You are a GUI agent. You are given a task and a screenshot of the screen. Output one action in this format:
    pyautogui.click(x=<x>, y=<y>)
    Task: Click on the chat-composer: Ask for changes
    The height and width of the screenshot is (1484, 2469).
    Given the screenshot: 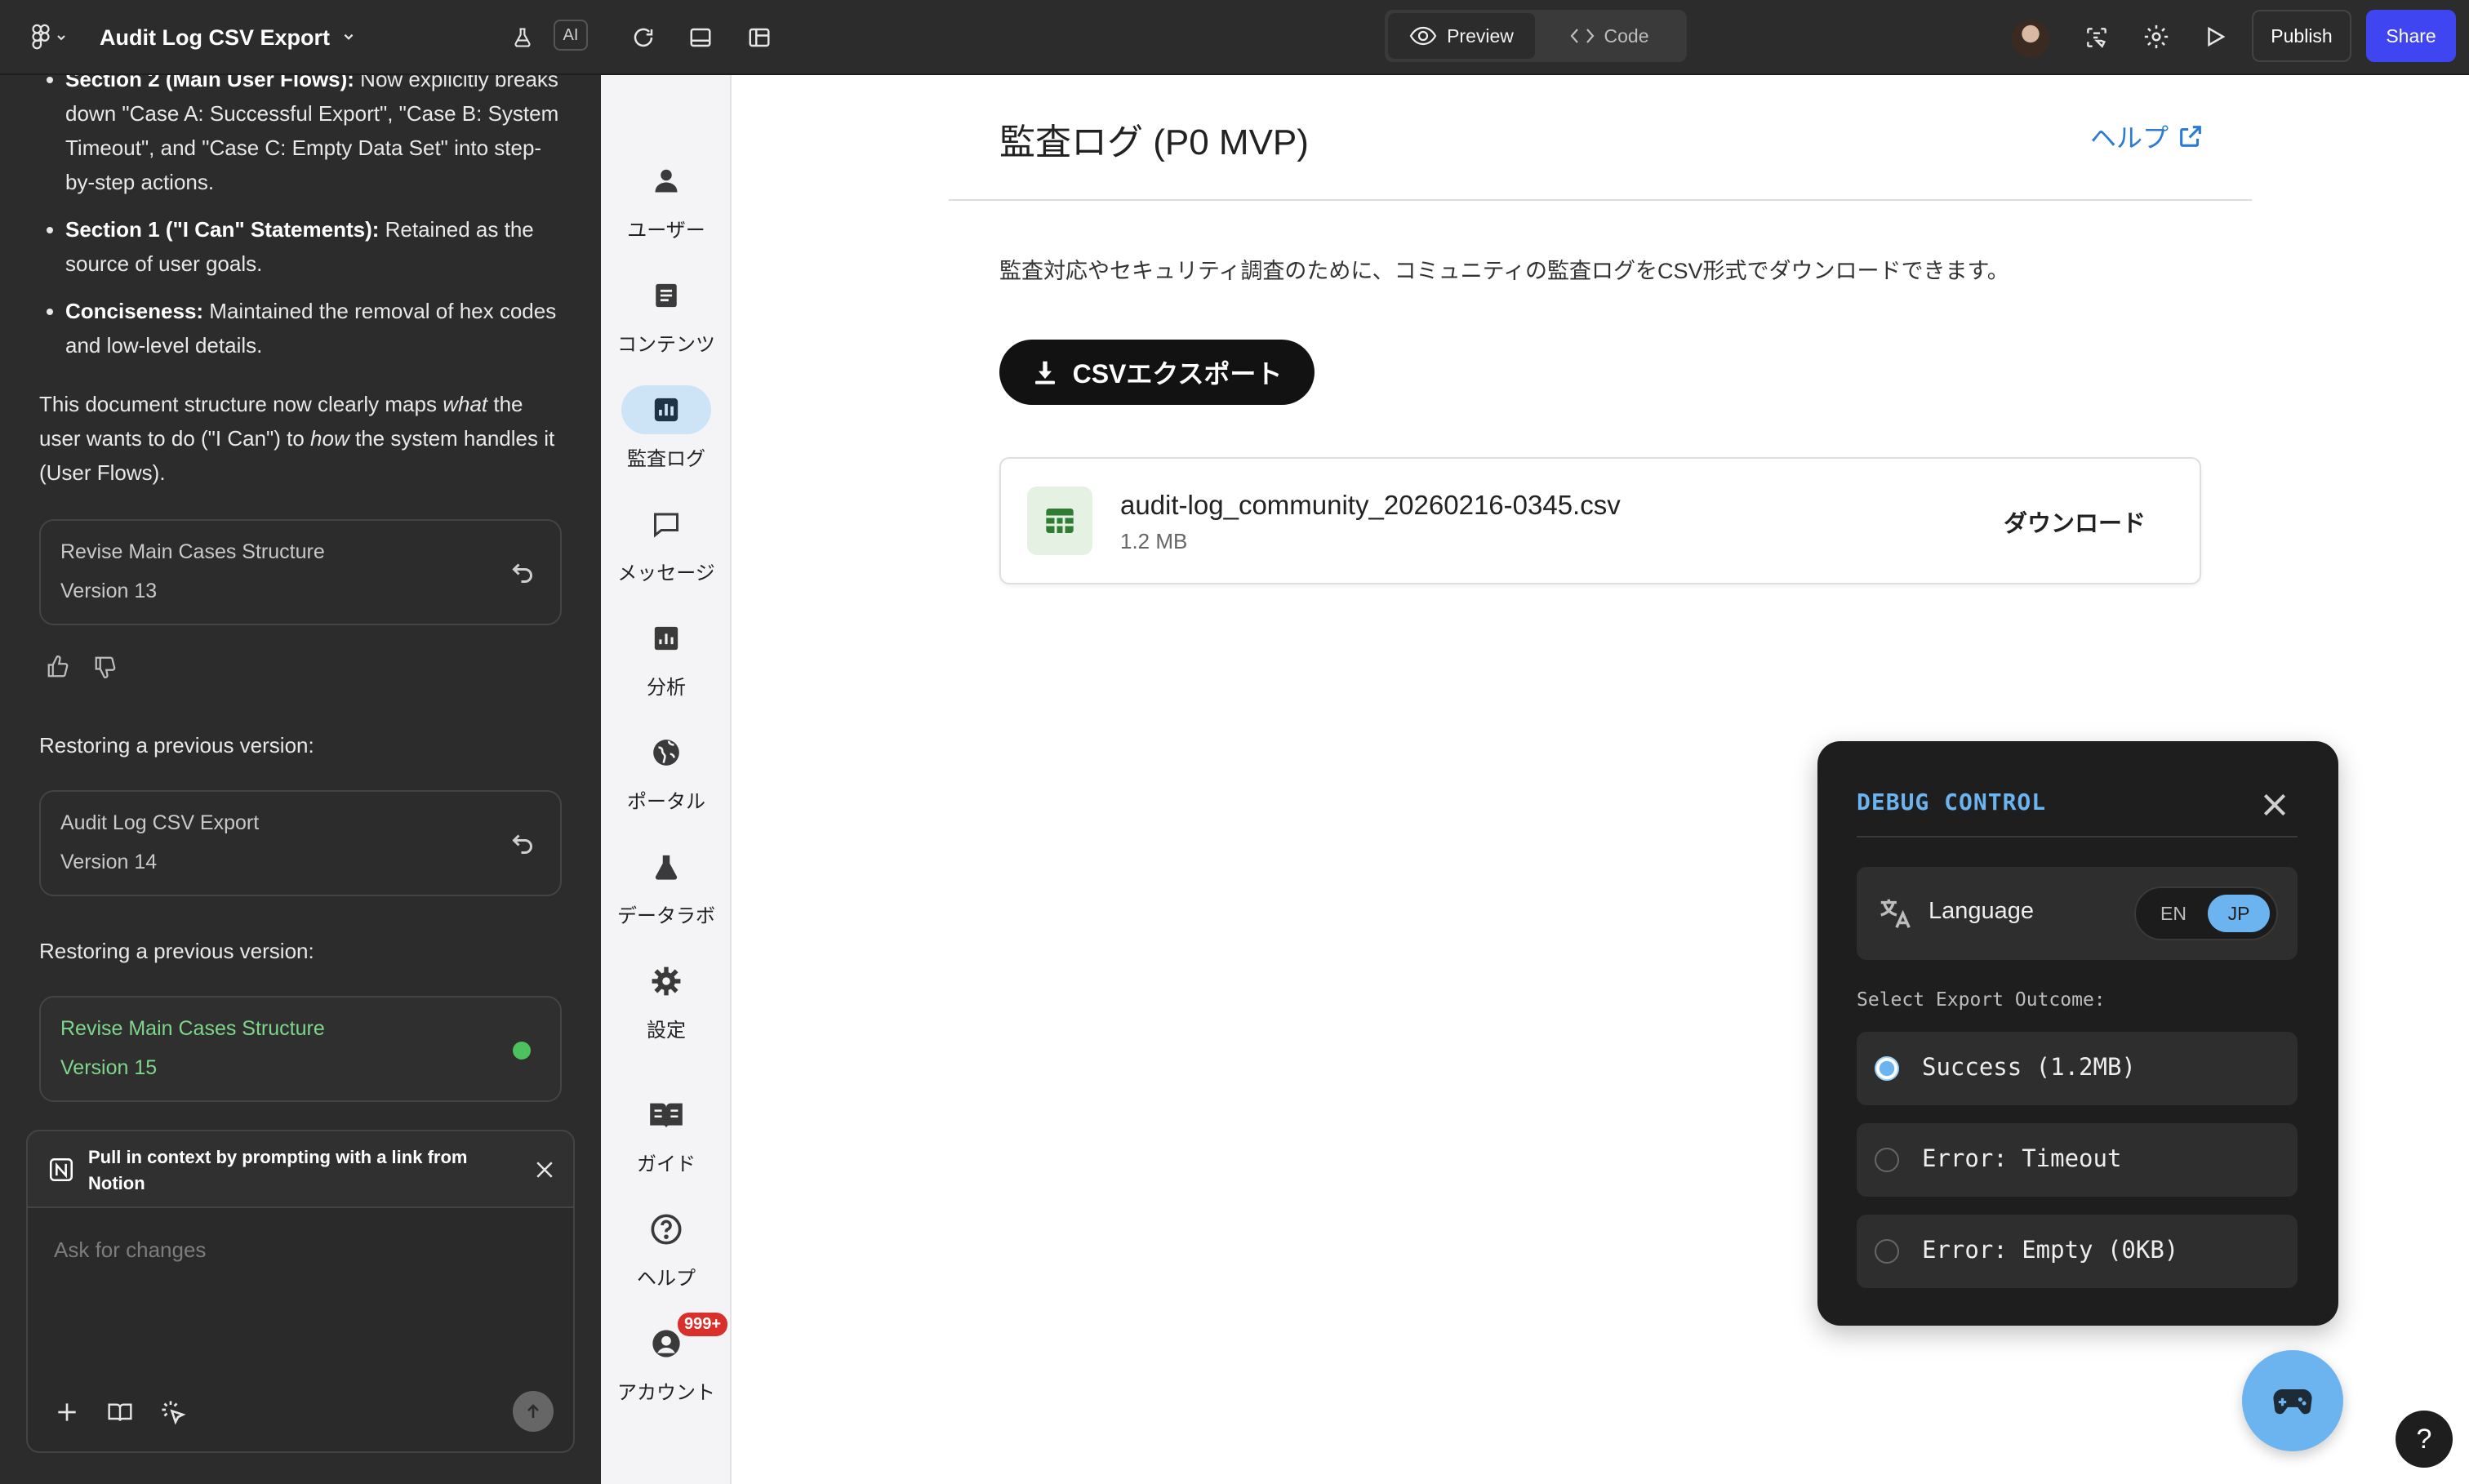 What is the action you would take?
    pyautogui.click(x=300, y=1330)
    